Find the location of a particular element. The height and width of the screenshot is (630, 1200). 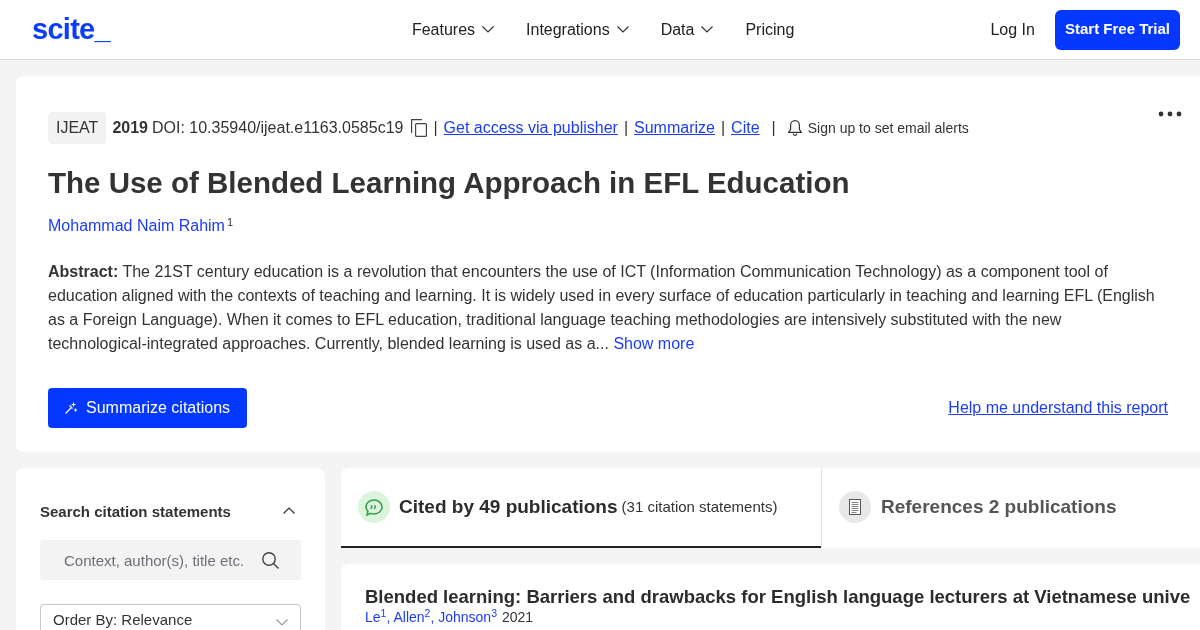

nav-menu: Integrations is located at coordinates (577, 29).